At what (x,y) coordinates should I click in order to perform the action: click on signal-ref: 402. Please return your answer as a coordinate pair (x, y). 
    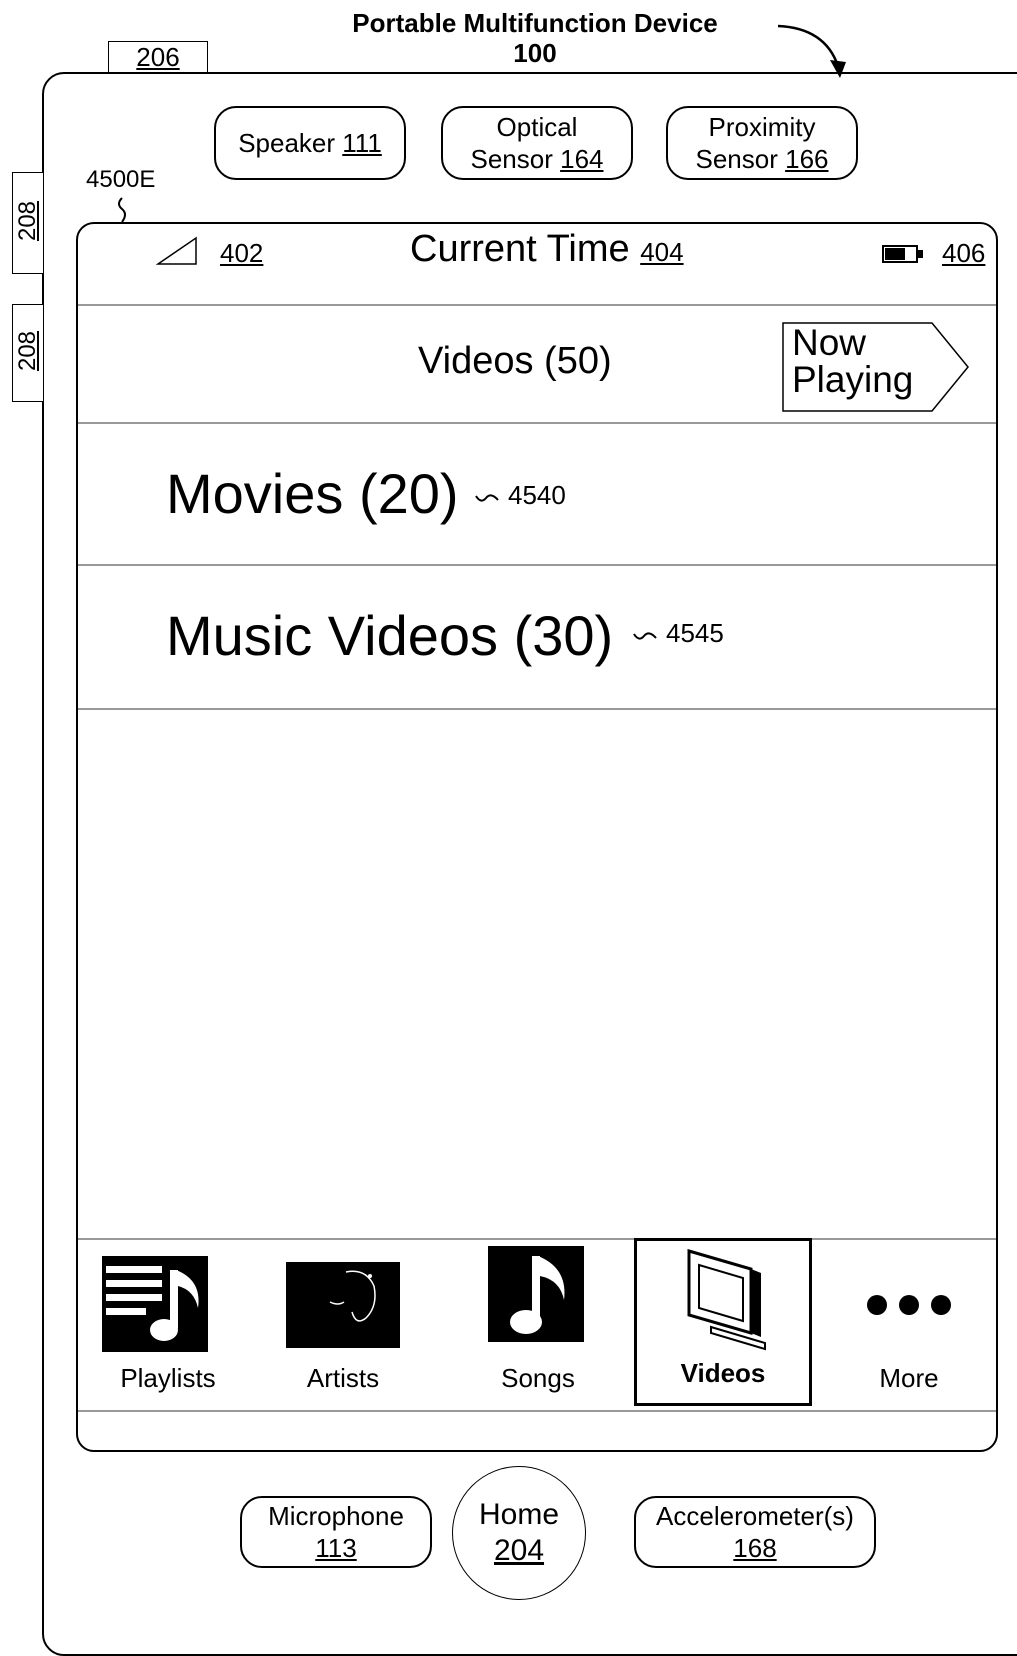
    Looking at the image, I should click on (242, 253).